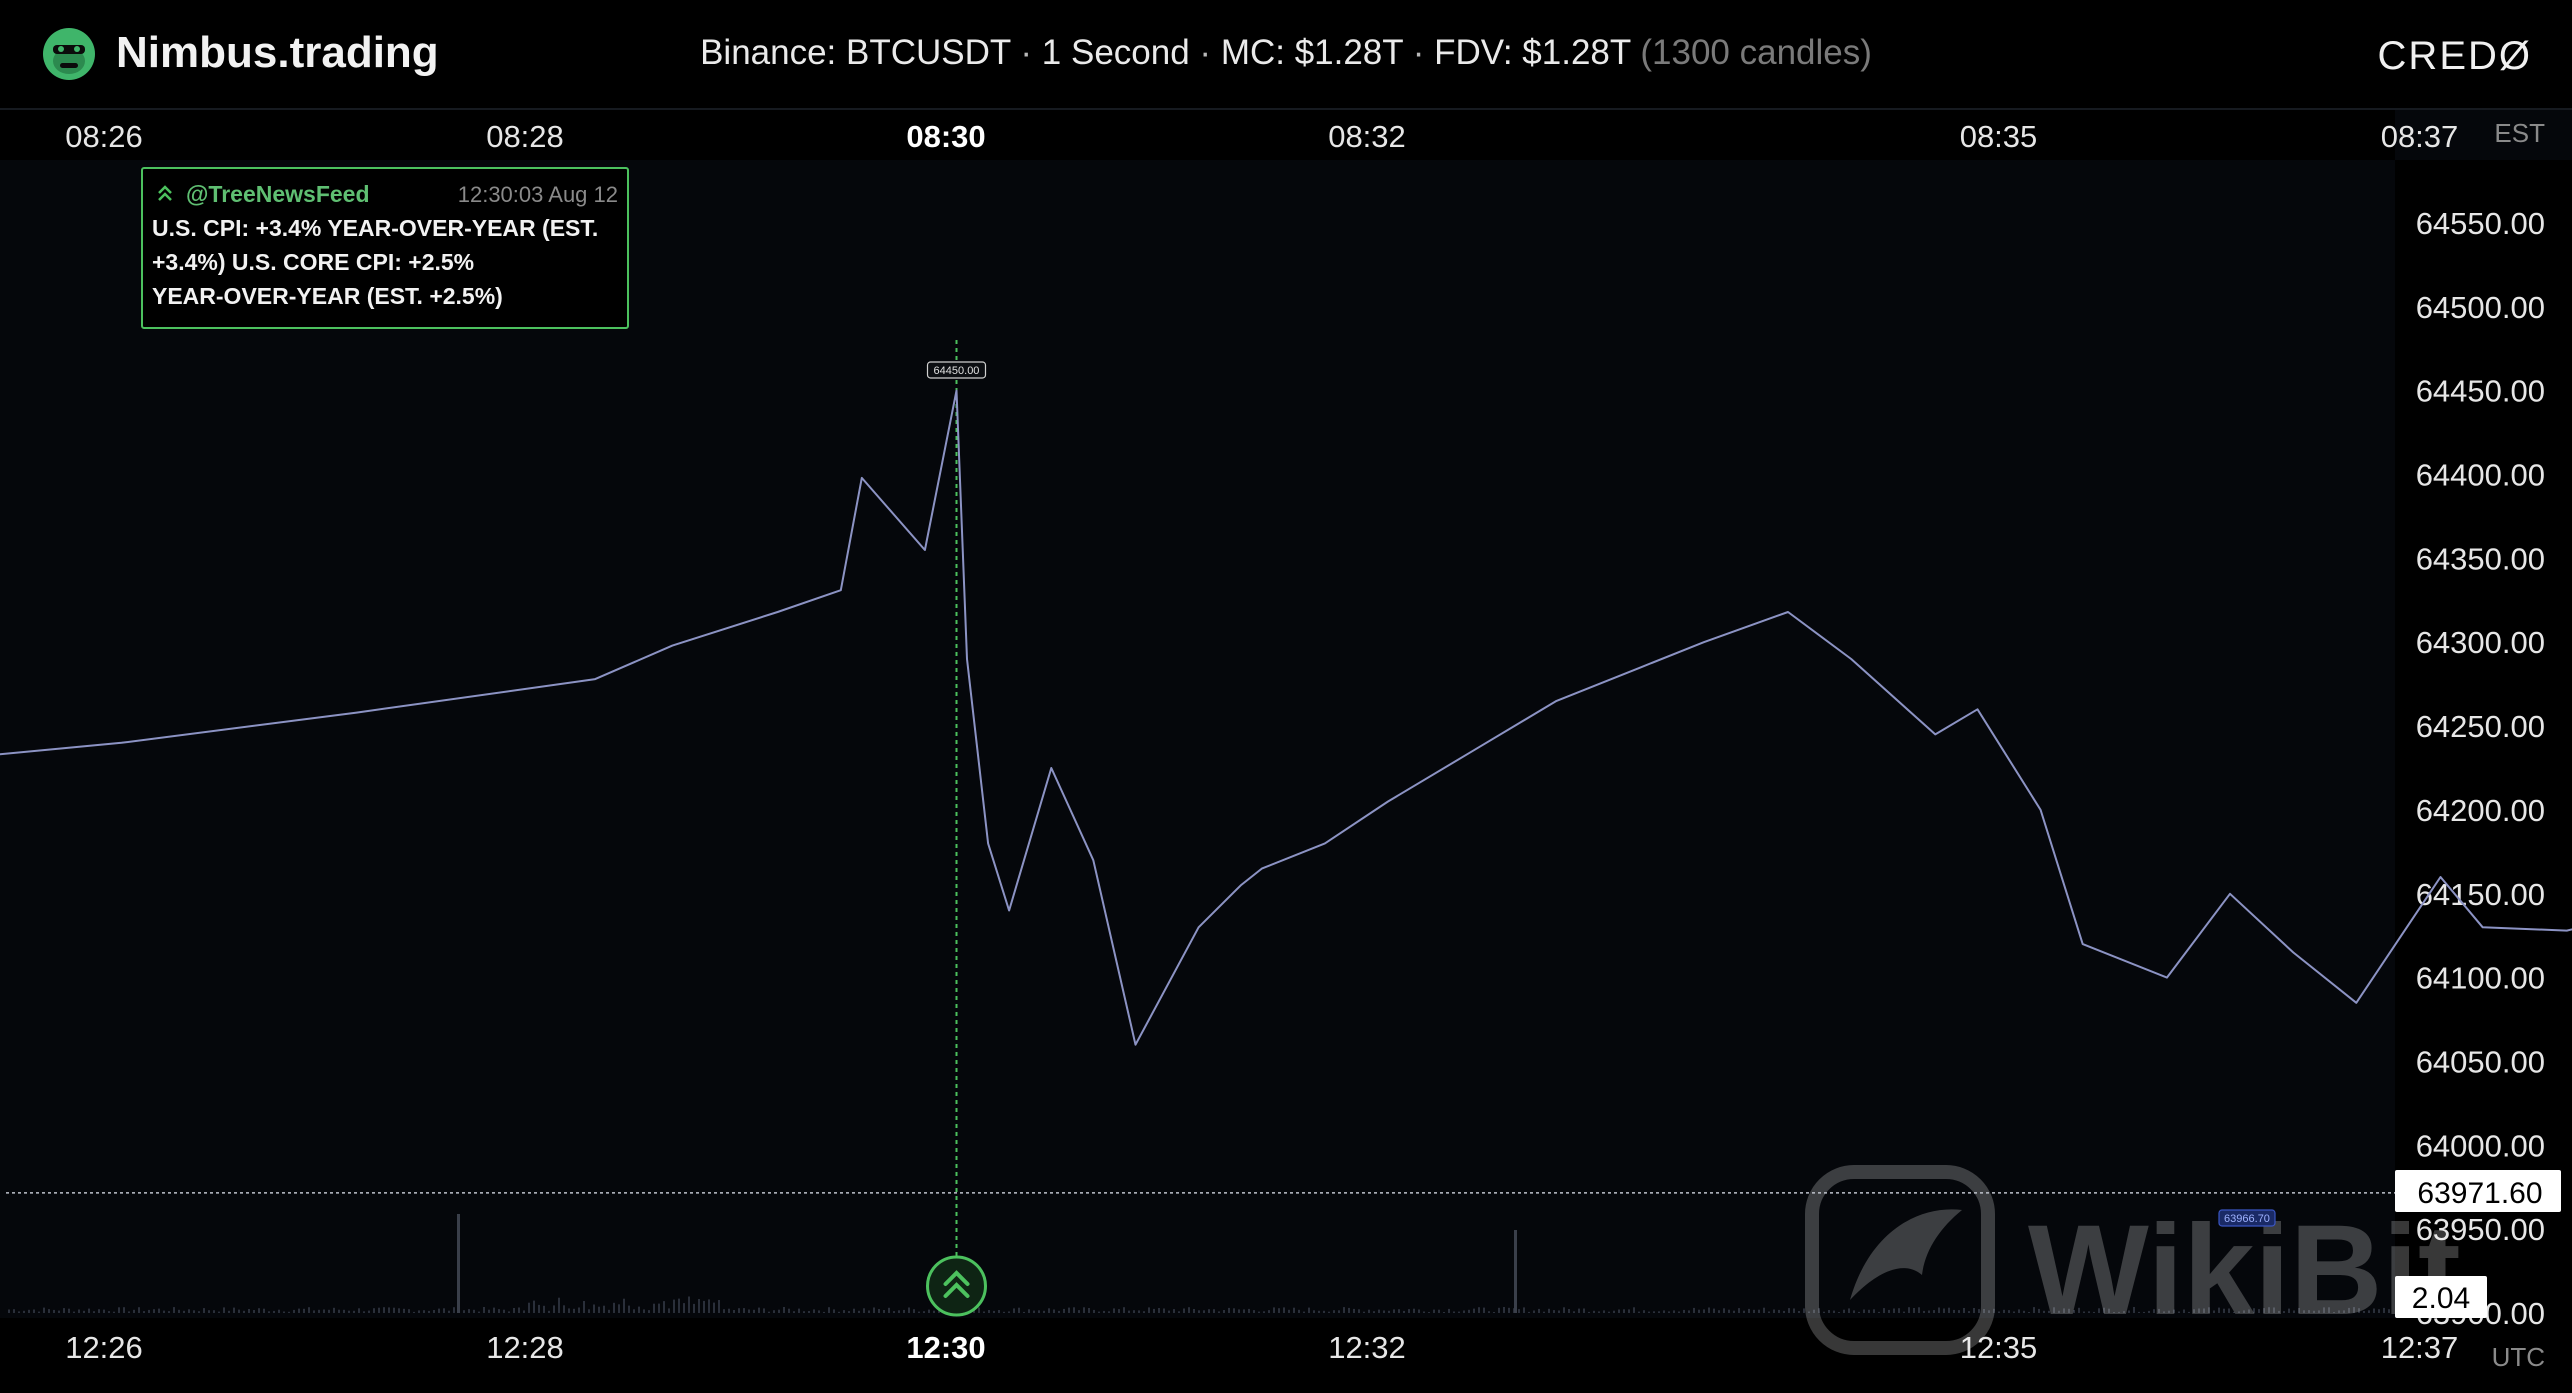  What do you see at coordinates (2480, 1062) in the screenshot?
I see `price-tick-10: 64050.00` at bounding box center [2480, 1062].